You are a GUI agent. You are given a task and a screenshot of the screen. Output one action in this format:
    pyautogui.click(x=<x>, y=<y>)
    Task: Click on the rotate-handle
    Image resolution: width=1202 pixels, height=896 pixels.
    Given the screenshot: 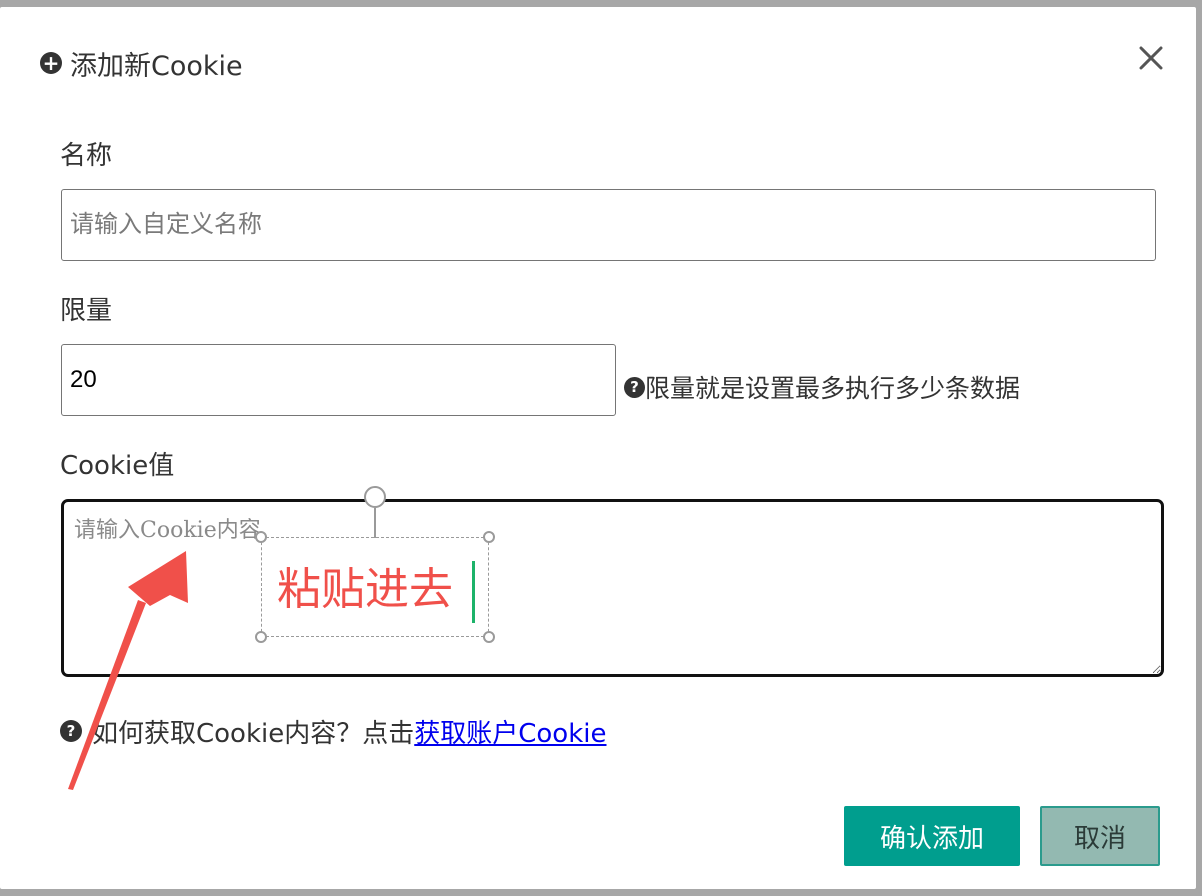 What is the action you would take?
    pyautogui.click(x=375, y=497)
    